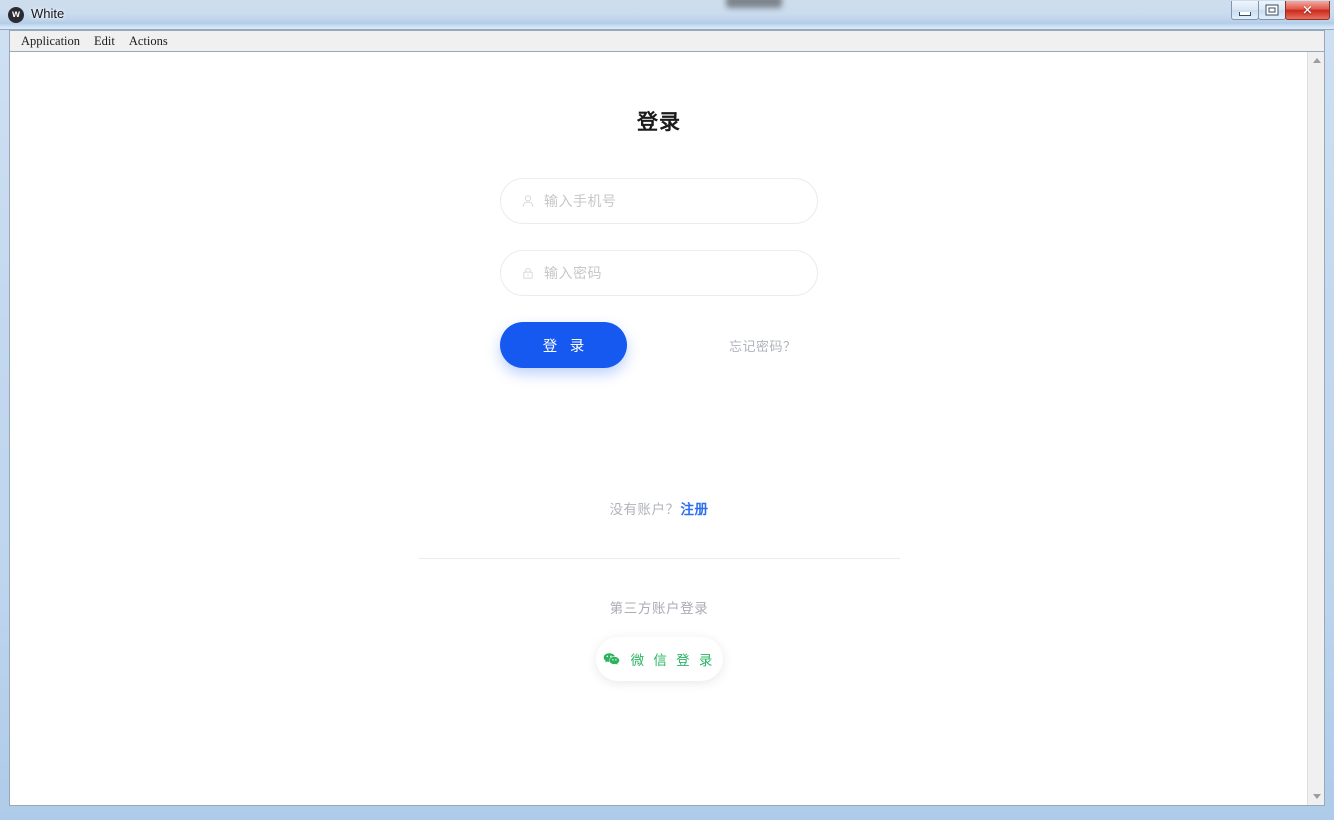 The image size is (1334, 820). I want to click on close-icon: ✕, so click(1307, 10).